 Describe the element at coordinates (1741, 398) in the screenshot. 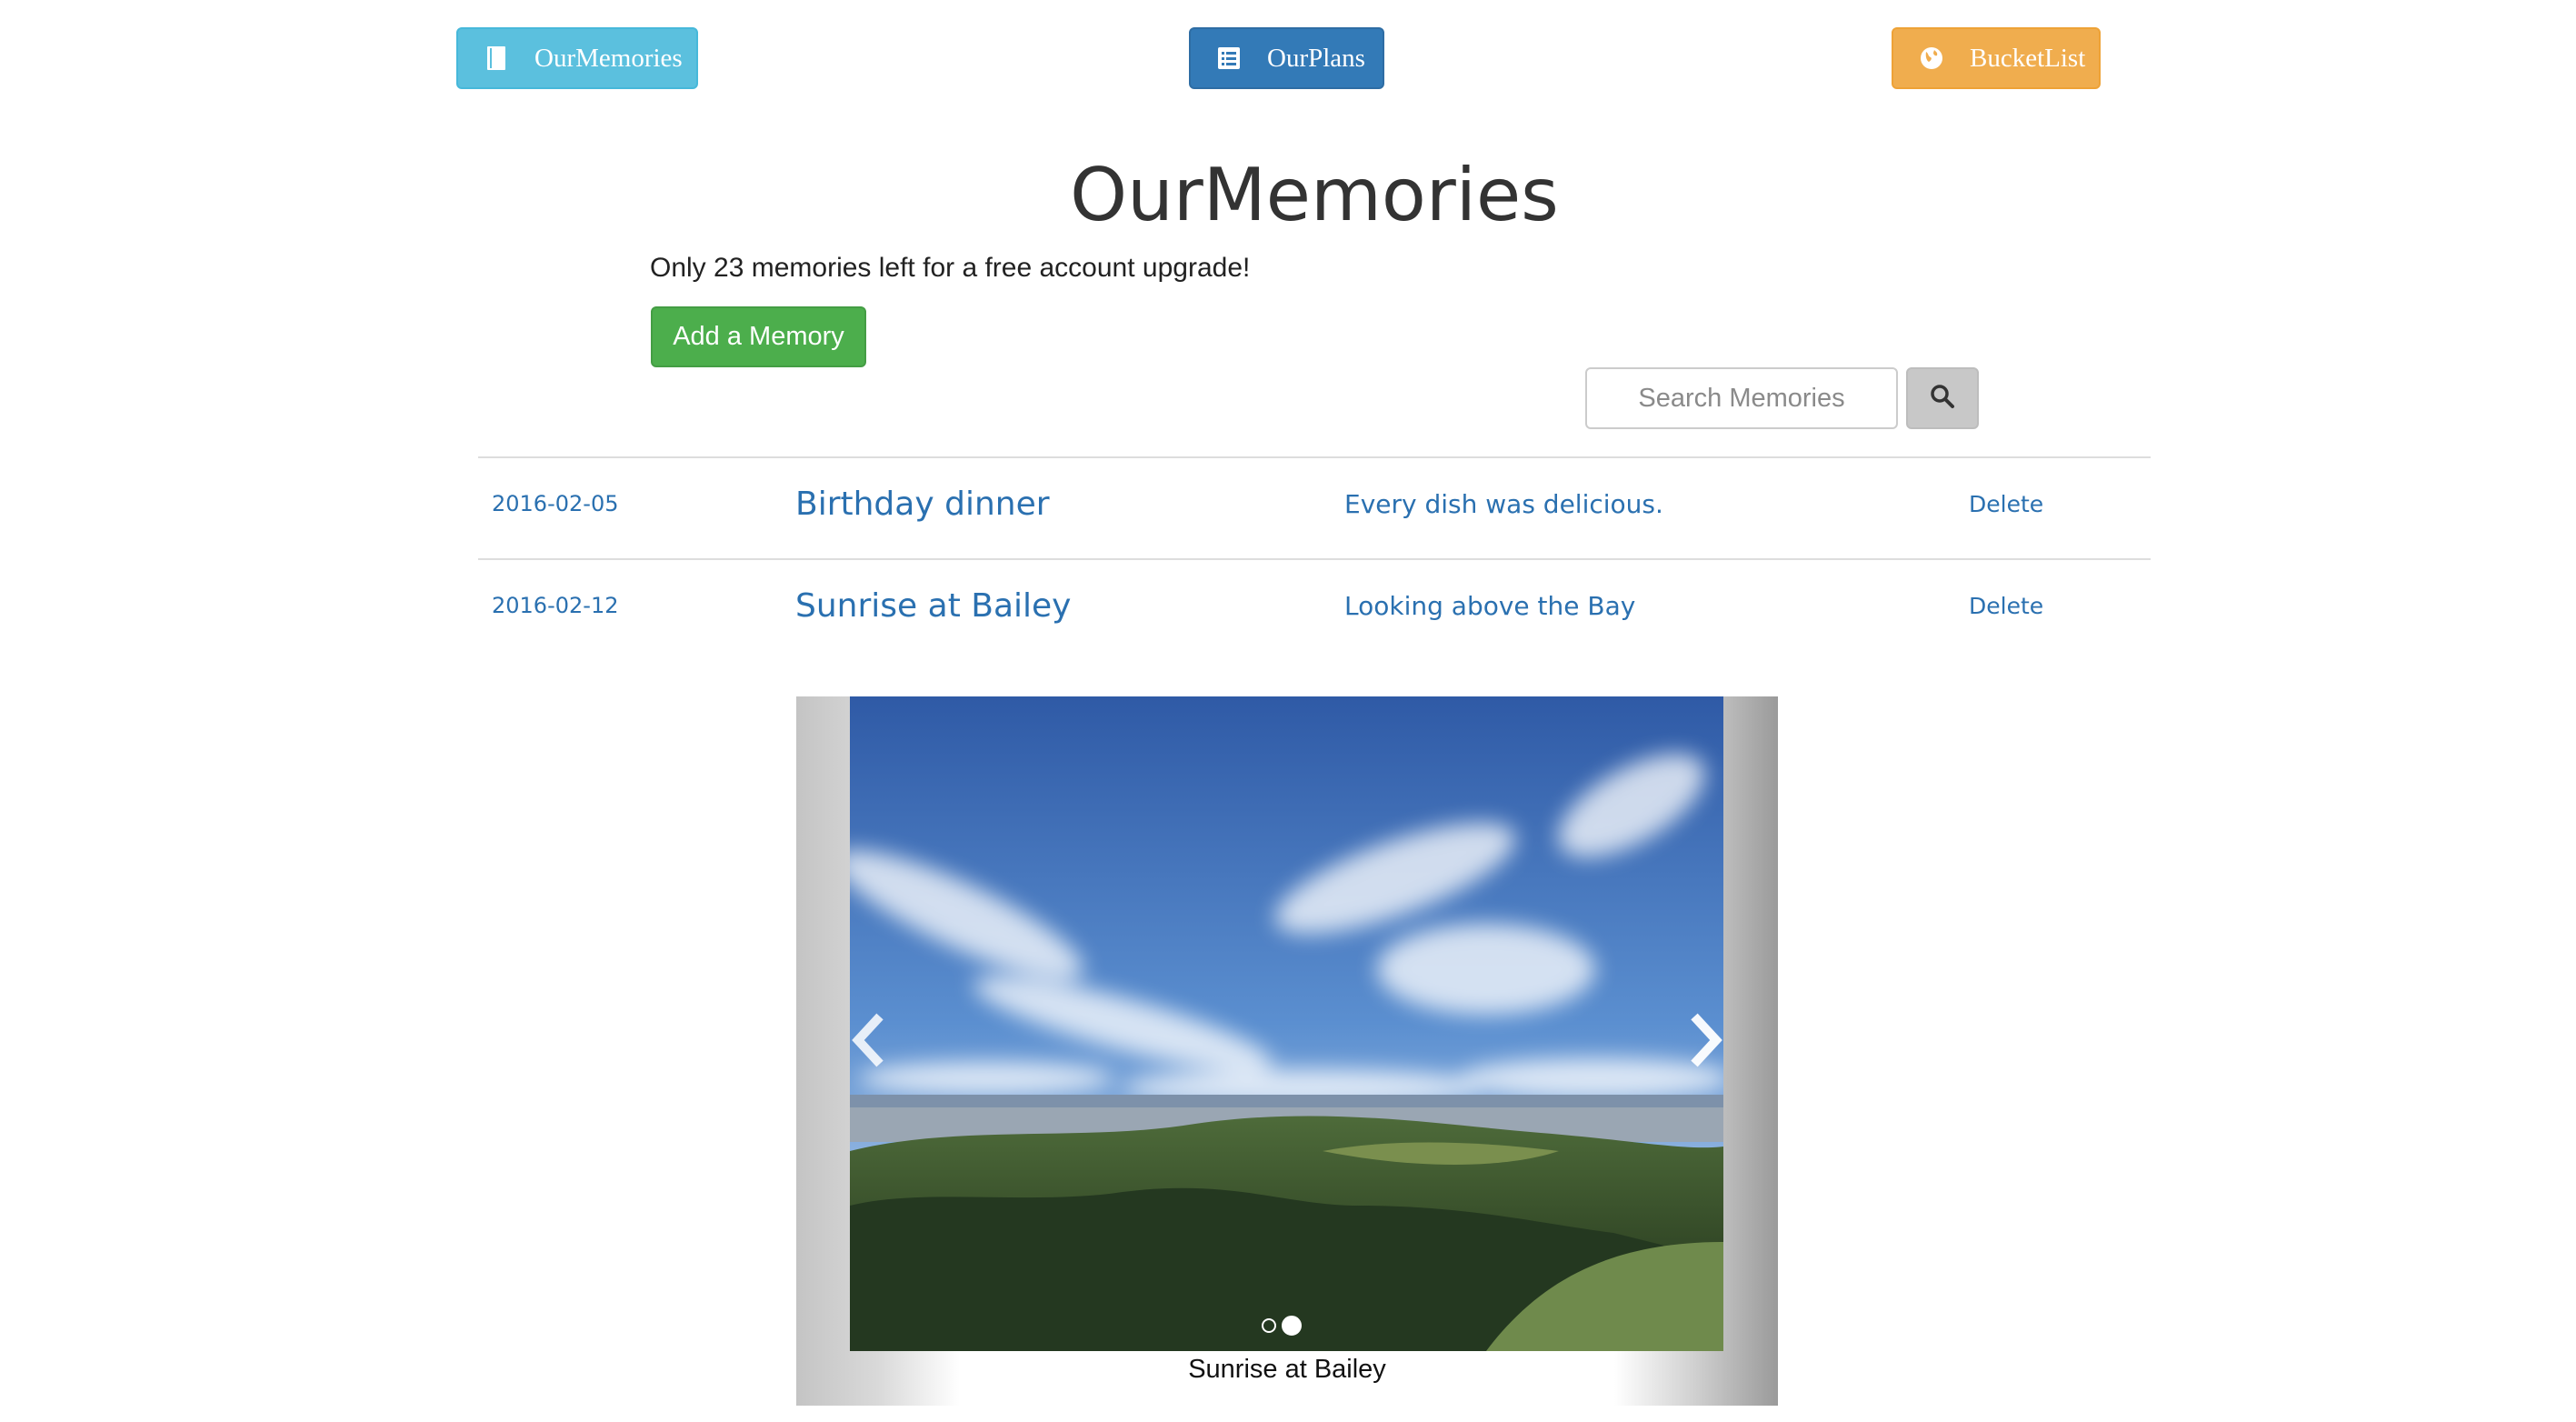

I see `search-input` at that location.